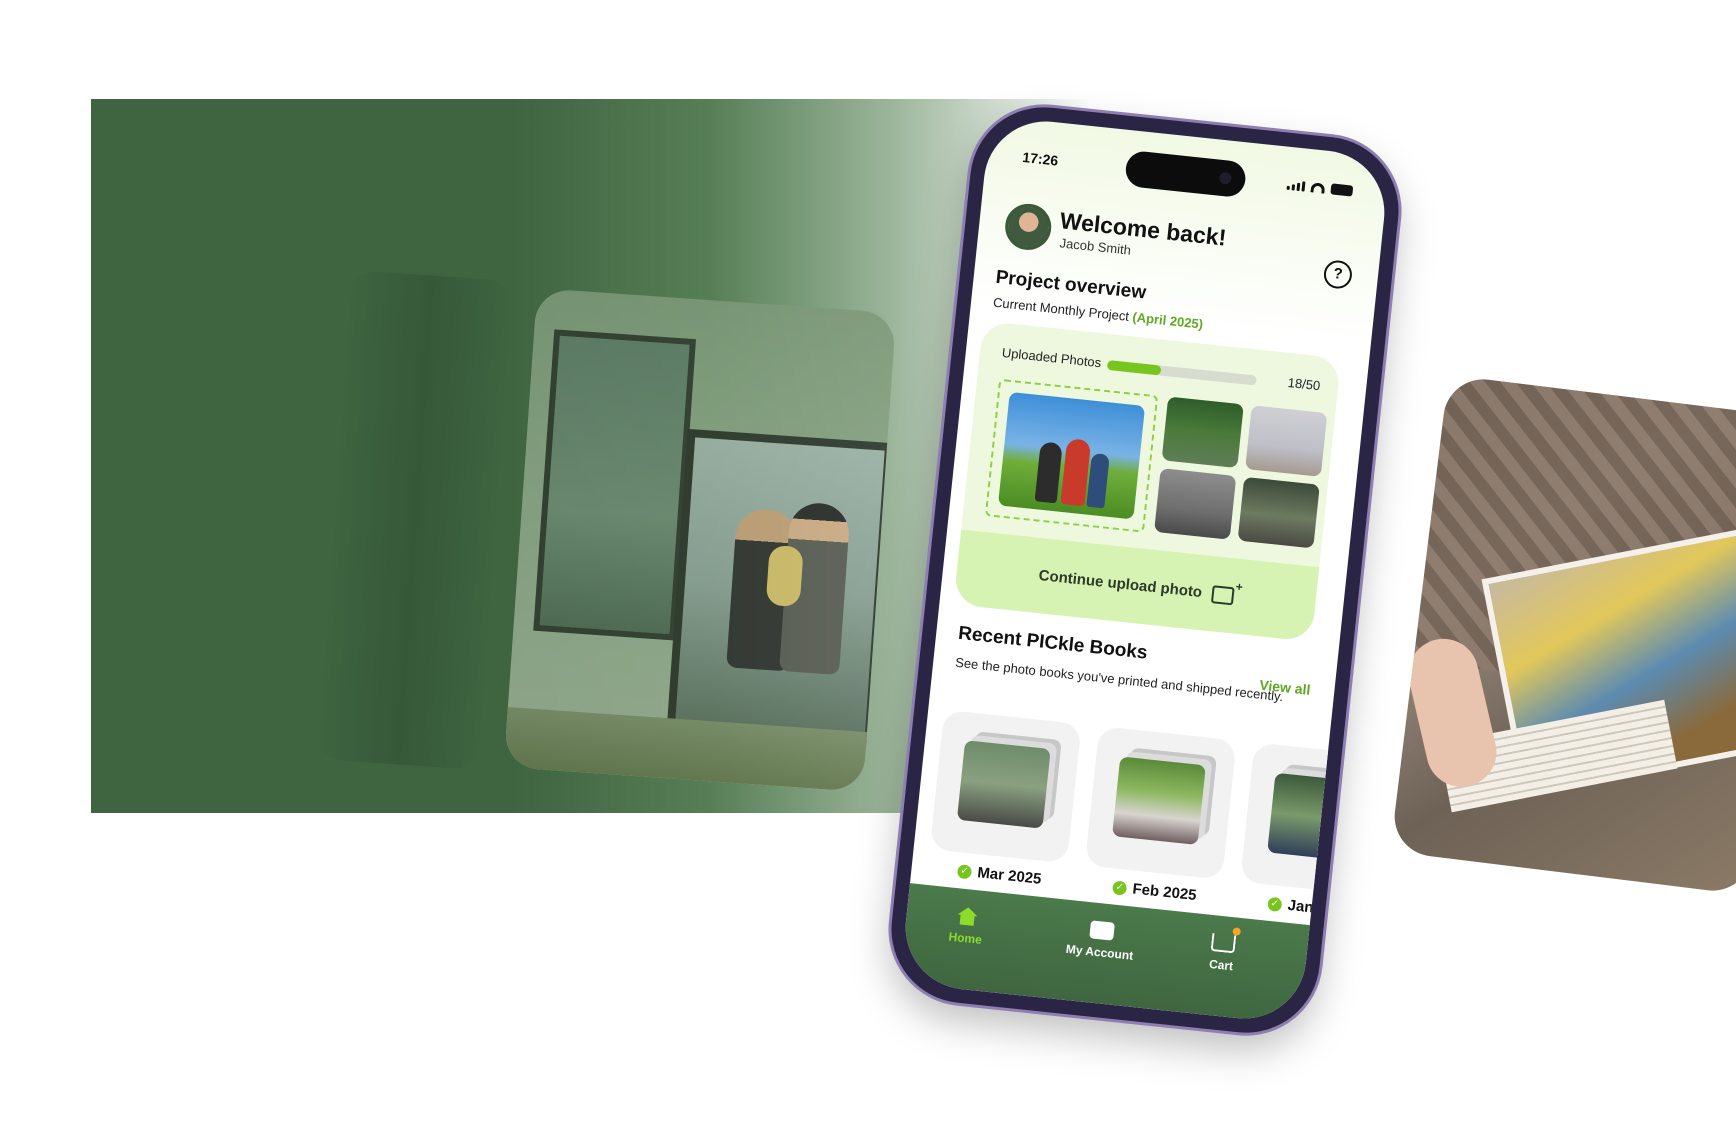  I want to click on tab-my-account: My Account, so click(1100, 940).